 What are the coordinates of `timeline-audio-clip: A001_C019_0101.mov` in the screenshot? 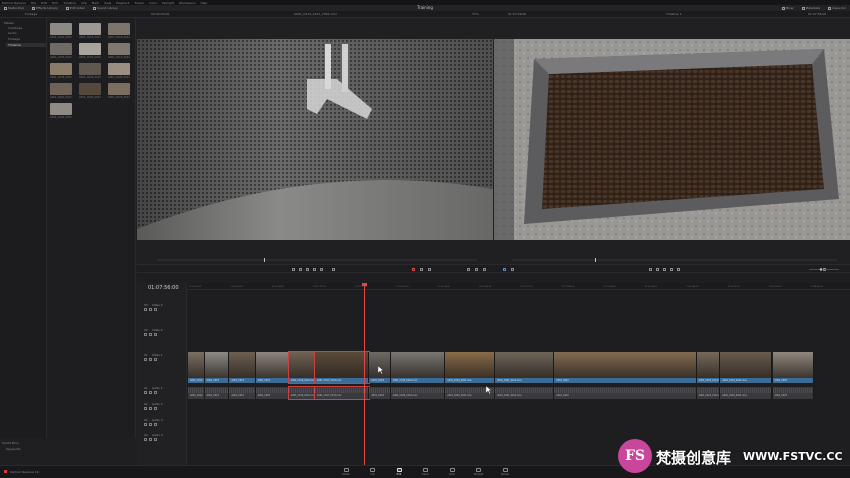 It's located at (418, 393).